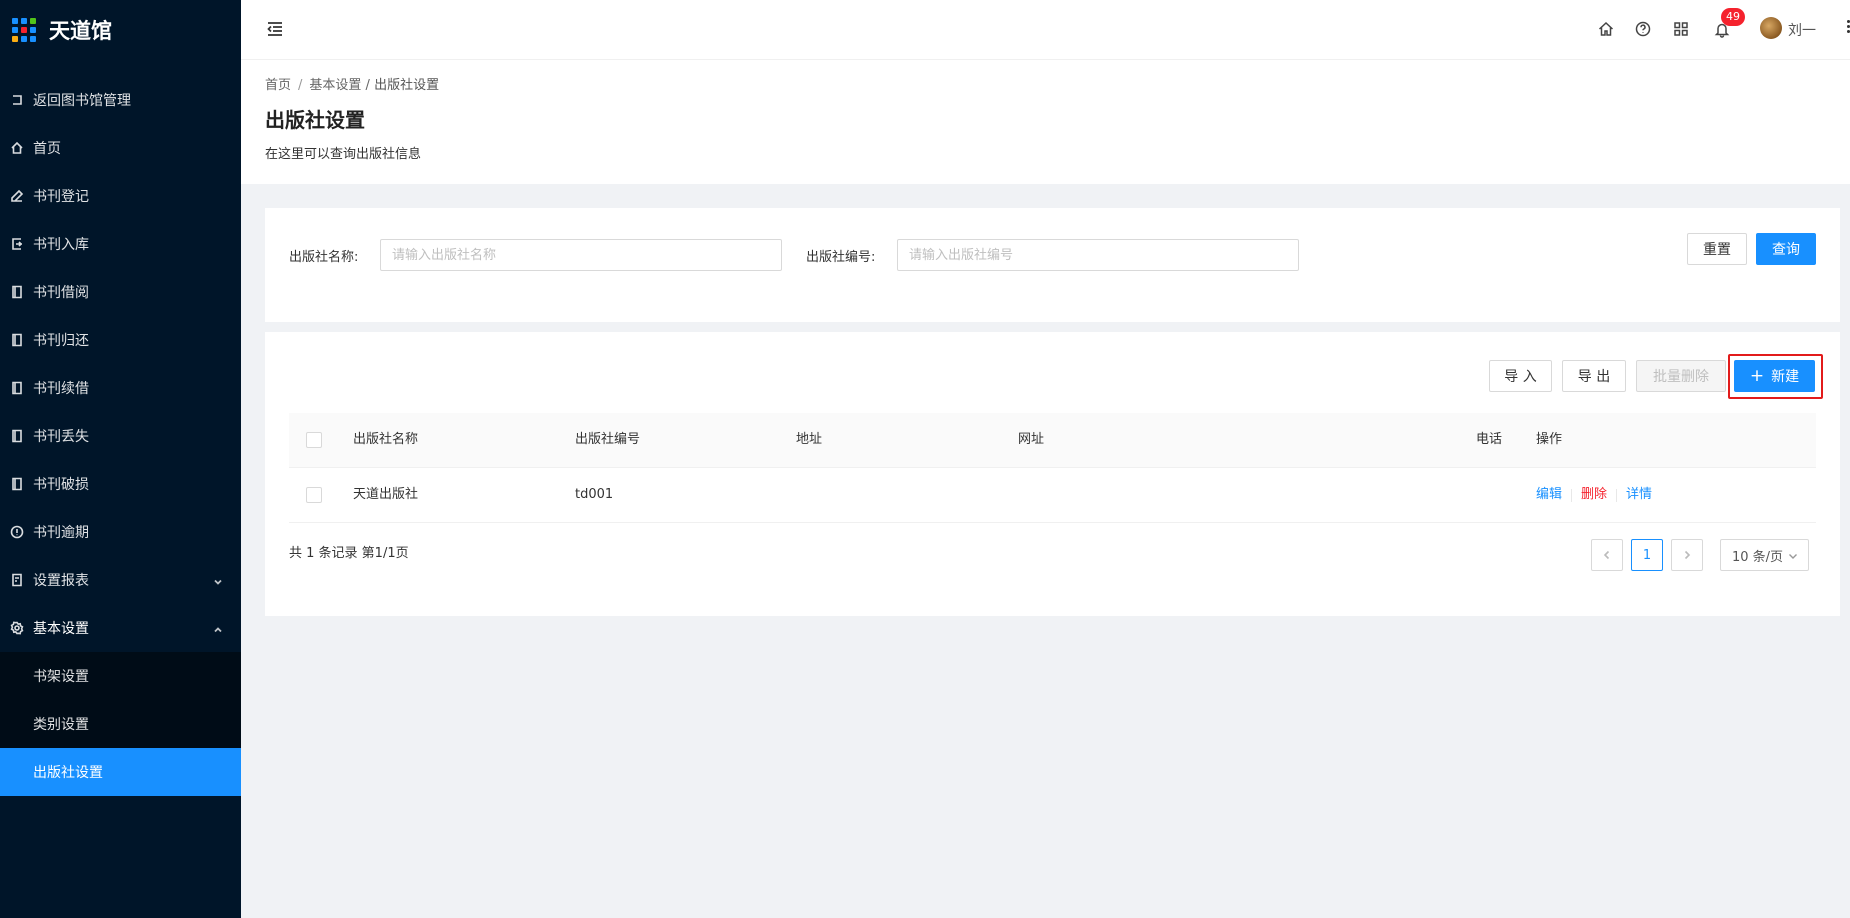 Image resolution: width=1850 pixels, height=918 pixels. I want to click on sidebar-item-label: 设置报表, so click(61, 581).